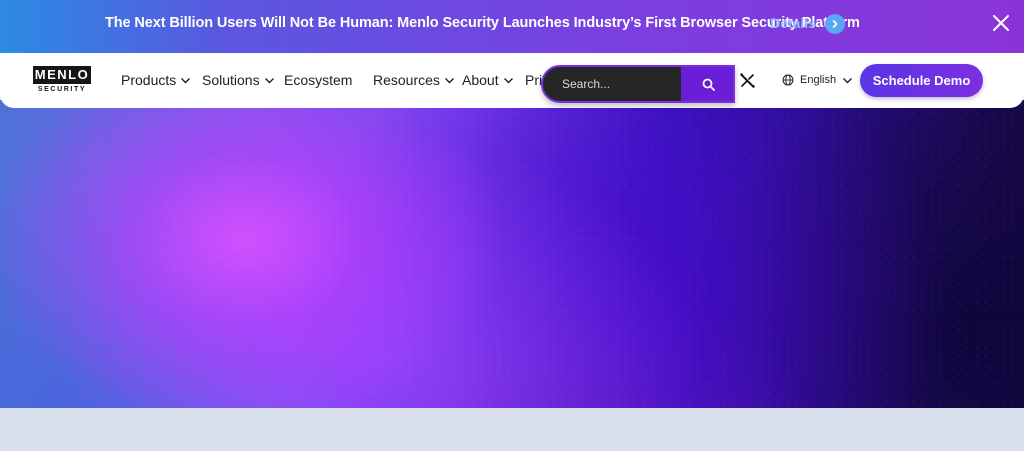  I want to click on globe-icon, so click(788, 80).